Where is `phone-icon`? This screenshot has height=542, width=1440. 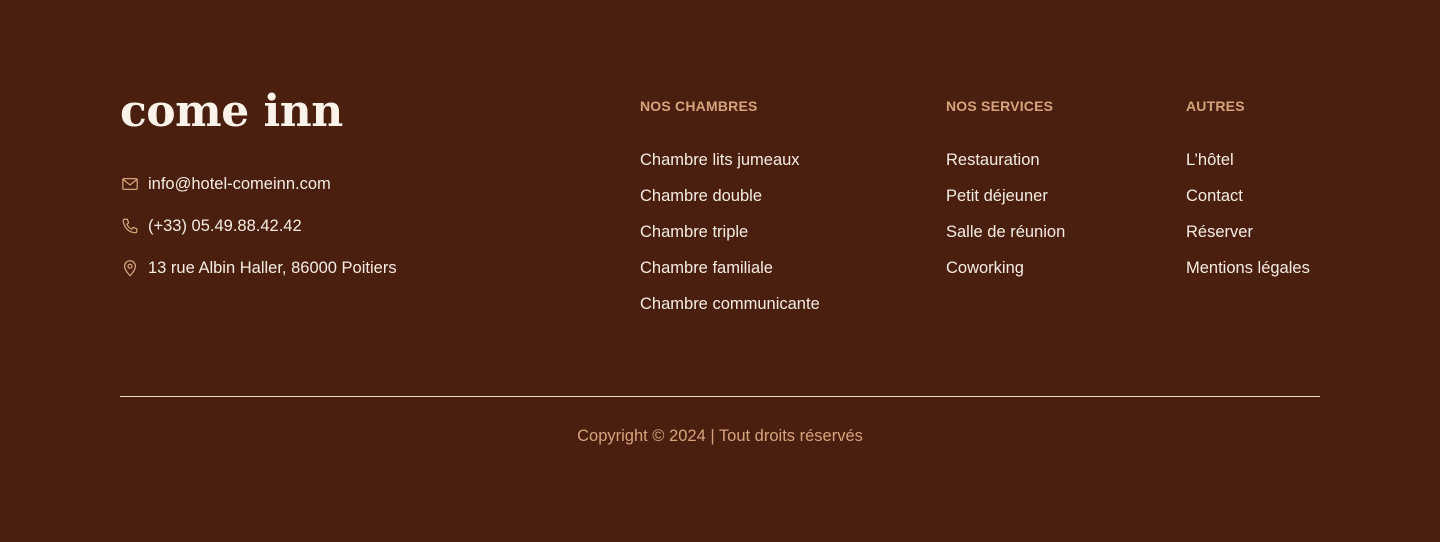 phone-icon is located at coordinates (129, 226).